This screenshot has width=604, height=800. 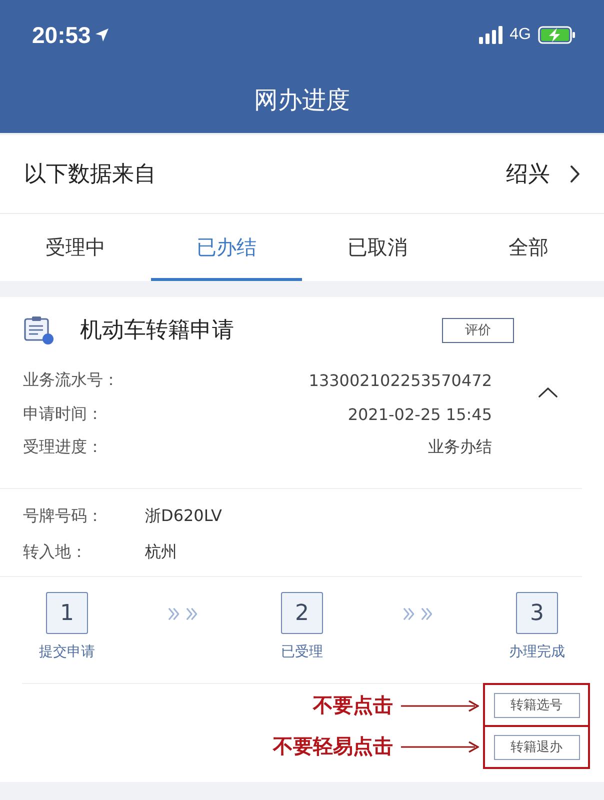 What do you see at coordinates (61, 35) in the screenshot?
I see `status-time: 20:53` at bounding box center [61, 35].